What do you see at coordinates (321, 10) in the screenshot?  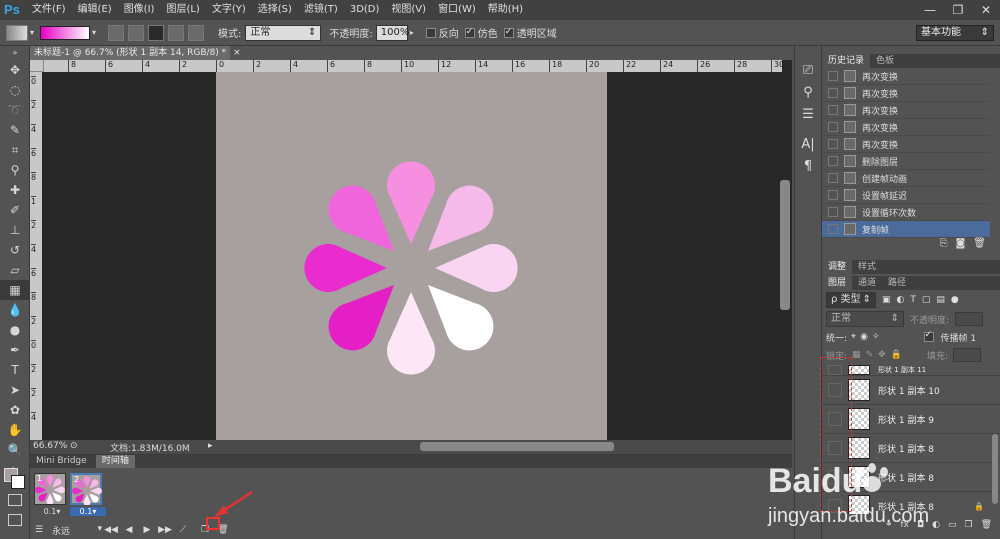 I see `menu-filter: 滤镜(T)` at bounding box center [321, 10].